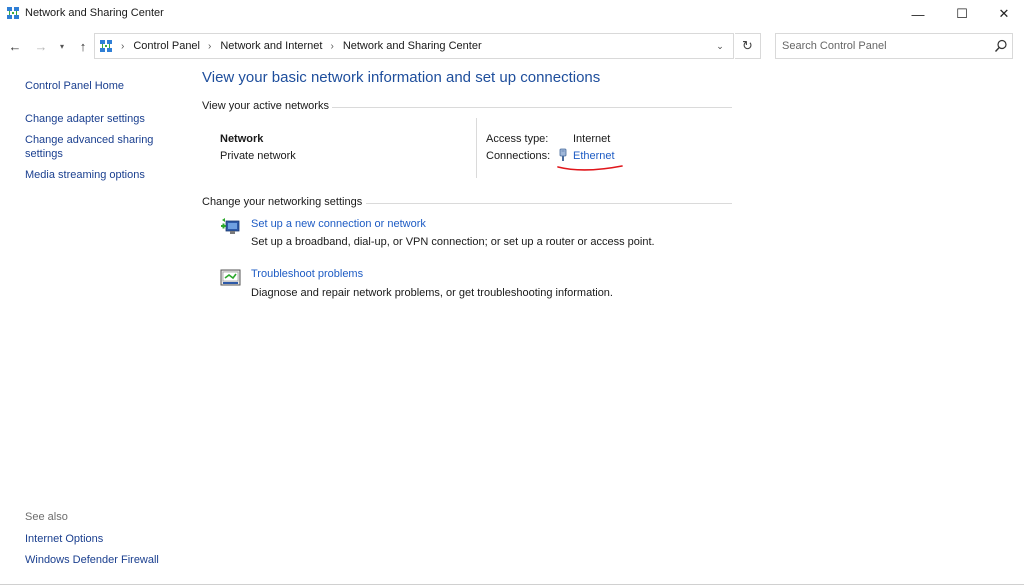 The image size is (1024, 585). I want to click on troubleshoot-problems-link: Troubleshoot problems, so click(307, 274).